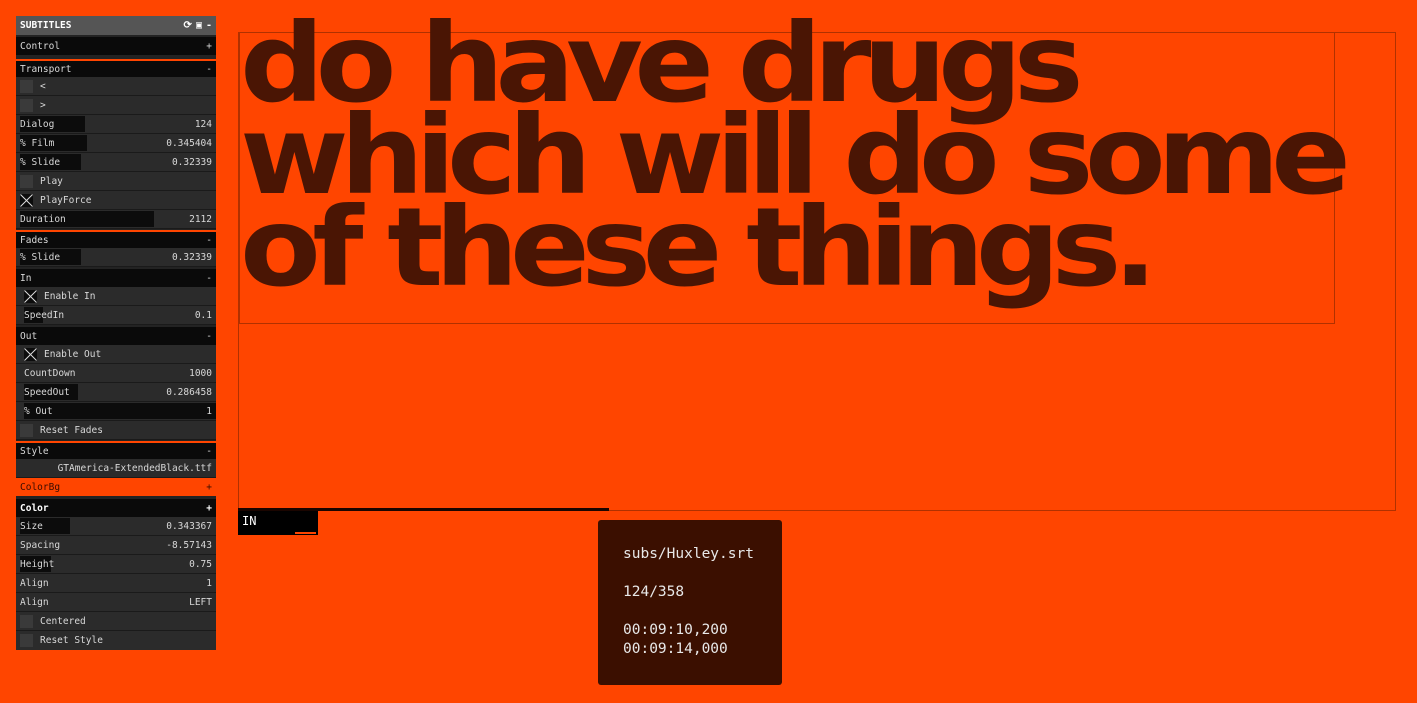 The height and width of the screenshot is (703, 1417). What do you see at coordinates (116, 105) in the screenshot?
I see `next-button: >` at bounding box center [116, 105].